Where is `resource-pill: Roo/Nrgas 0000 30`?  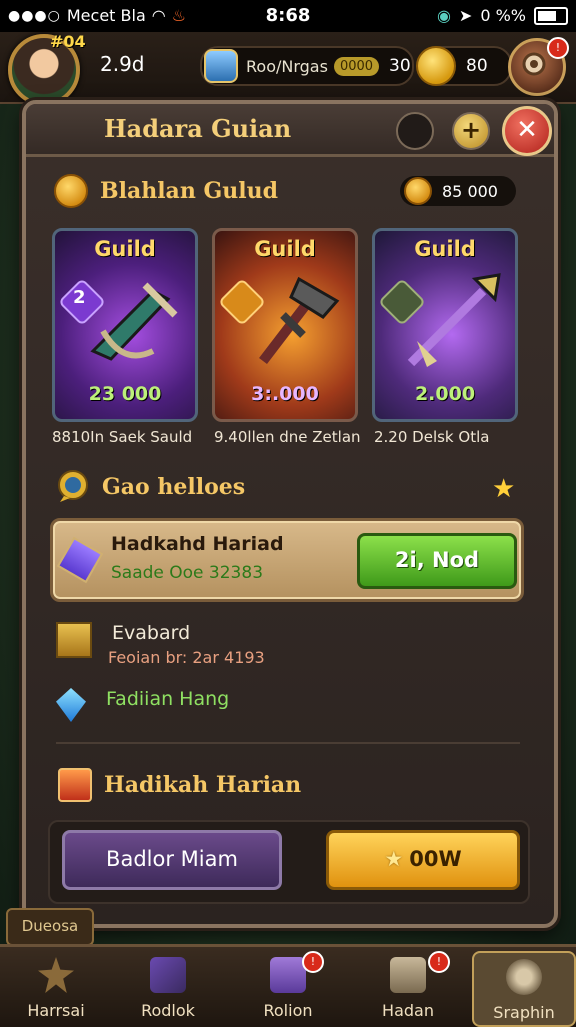 resource-pill: Roo/Nrgas 0000 30 is located at coordinates (307, 66).